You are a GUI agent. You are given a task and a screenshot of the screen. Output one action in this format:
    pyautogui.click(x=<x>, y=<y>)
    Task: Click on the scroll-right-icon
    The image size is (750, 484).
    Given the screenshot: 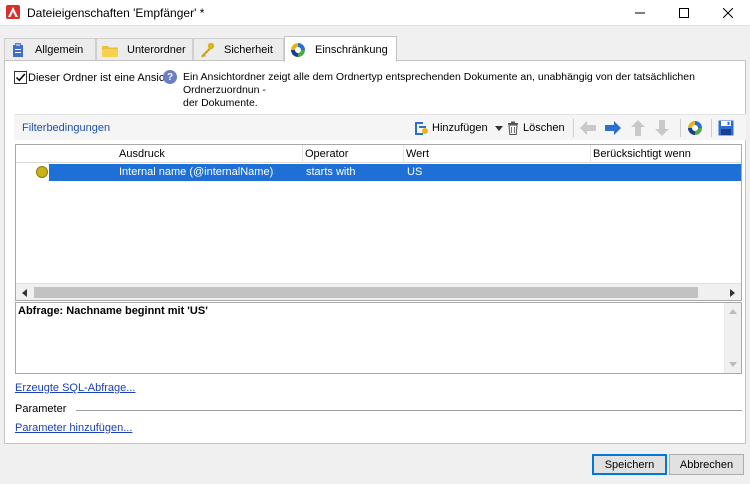 What is the action you would take?
    pyautogui.click(x=732, y=292)
    